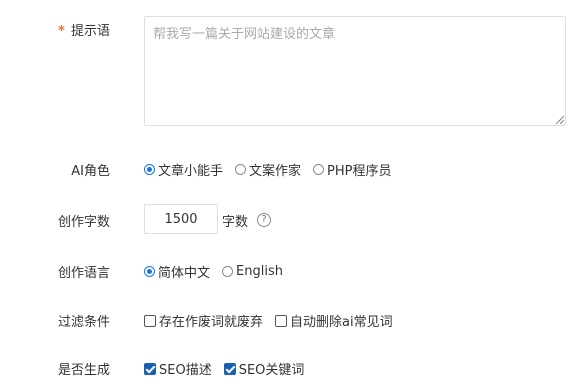 This screenshot has height=384, width=584. What do you see at coordinates (271, 370) in the screenshot?
I see `generate-option-label: SEO关键词` at bounding box center [271, 370].